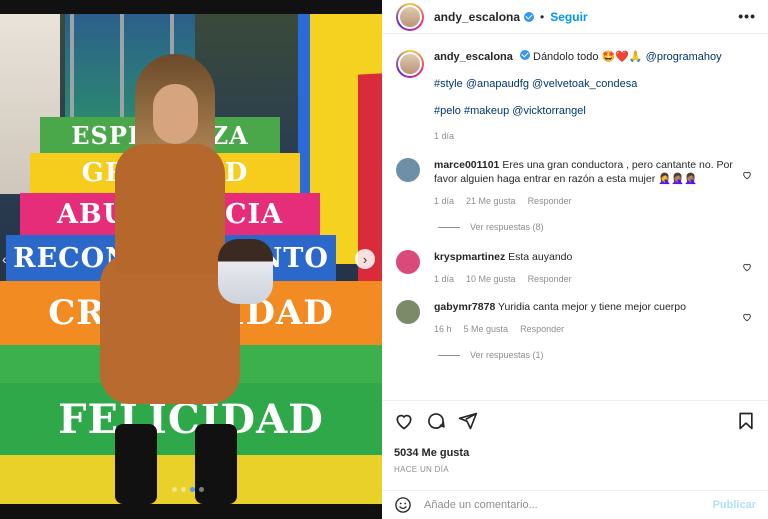 Image resolution: width=768 pixels, height=519 pixels. I want to click on caption-hashtag: #style, so click(448, 84).